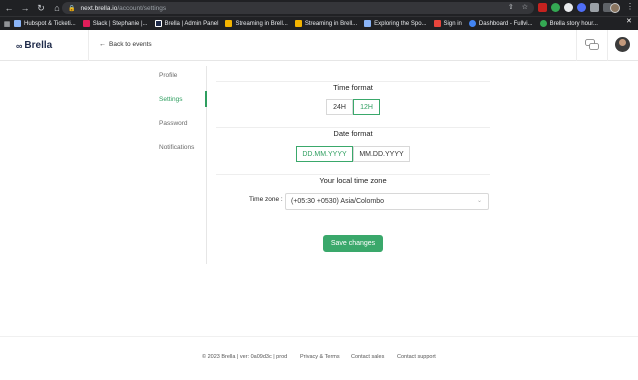 This screenshot has height=380, width=638. What do you see at coordinates (630, 6) in the screenshot?
I see `more-menu-icon: ⋮` at bounding box center [630, 6].